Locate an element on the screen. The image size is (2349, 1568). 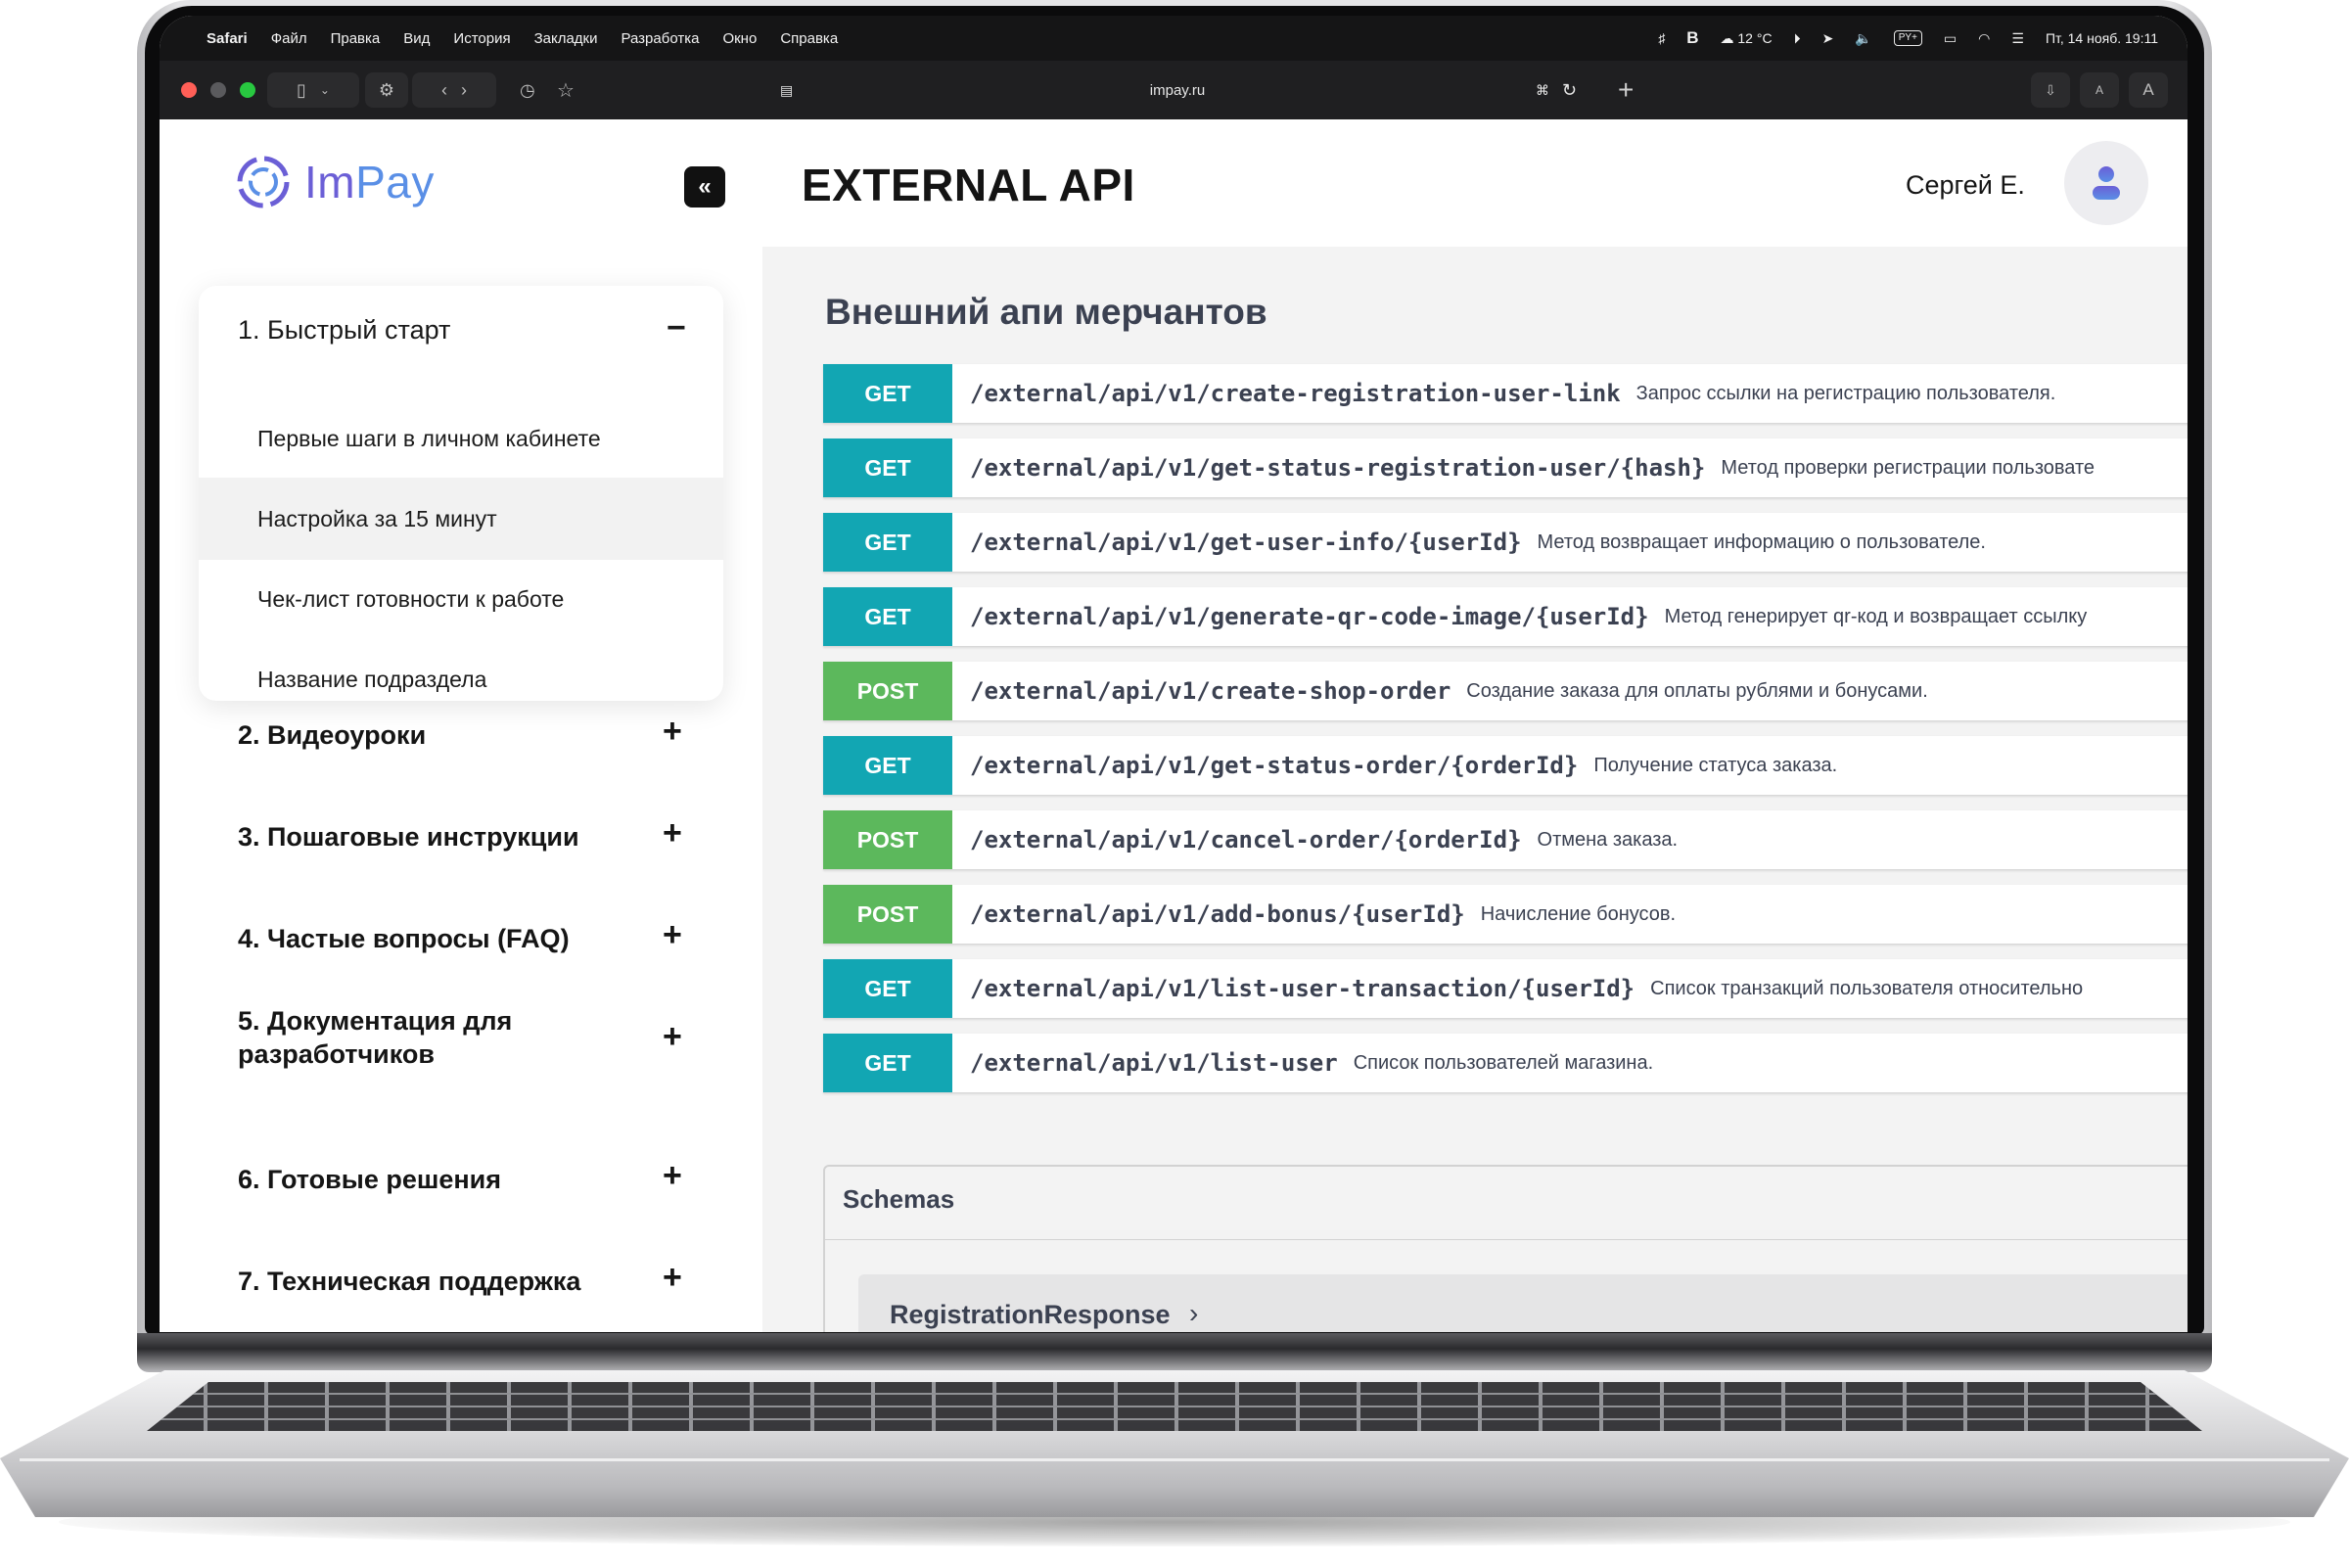
keyboard-layout-badge: PY+ is located at coordinates (1907, 38).